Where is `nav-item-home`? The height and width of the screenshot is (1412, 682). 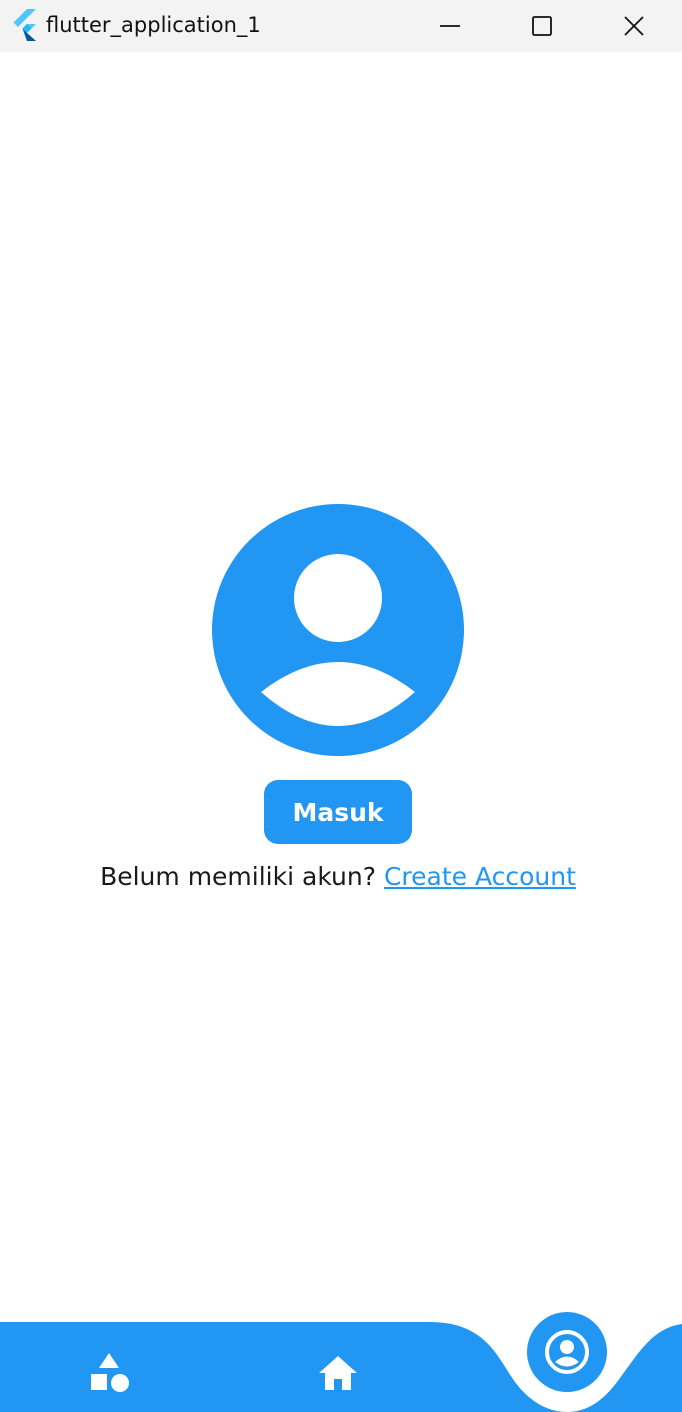
nav-item-home is located at coordinates (338, 1373).